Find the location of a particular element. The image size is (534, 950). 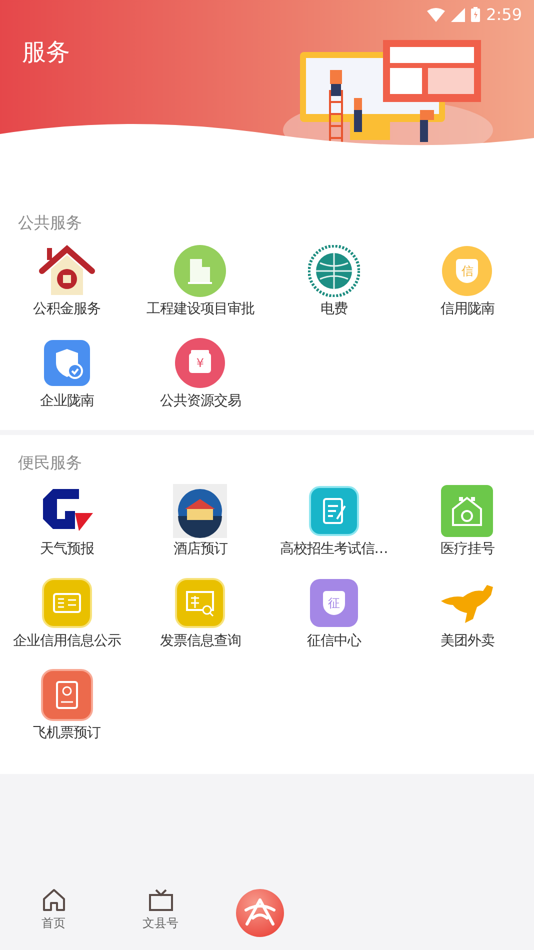

service-item: 发票信息查询 is located at coordinates (200, 617).